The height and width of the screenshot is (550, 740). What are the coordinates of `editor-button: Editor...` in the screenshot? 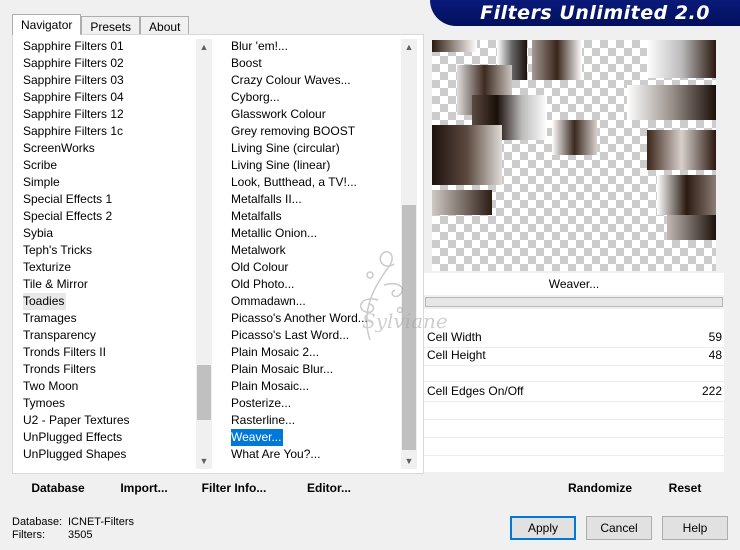 It's located at (329, 488).